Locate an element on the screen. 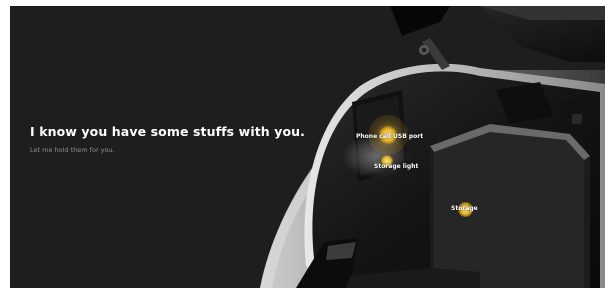 This screenshot has width=605, height=288. subline: Let me hold them for you. is located at coordinates (72, 150).